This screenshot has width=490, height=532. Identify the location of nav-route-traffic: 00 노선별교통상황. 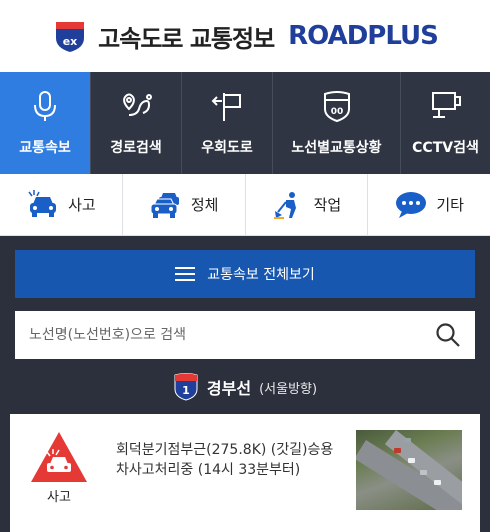
(337, 123).